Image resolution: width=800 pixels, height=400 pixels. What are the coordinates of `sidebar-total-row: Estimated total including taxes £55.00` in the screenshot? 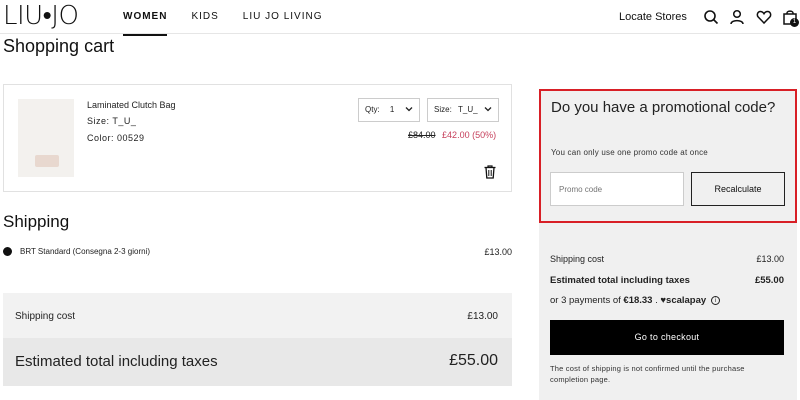 It's located at (667, 280).